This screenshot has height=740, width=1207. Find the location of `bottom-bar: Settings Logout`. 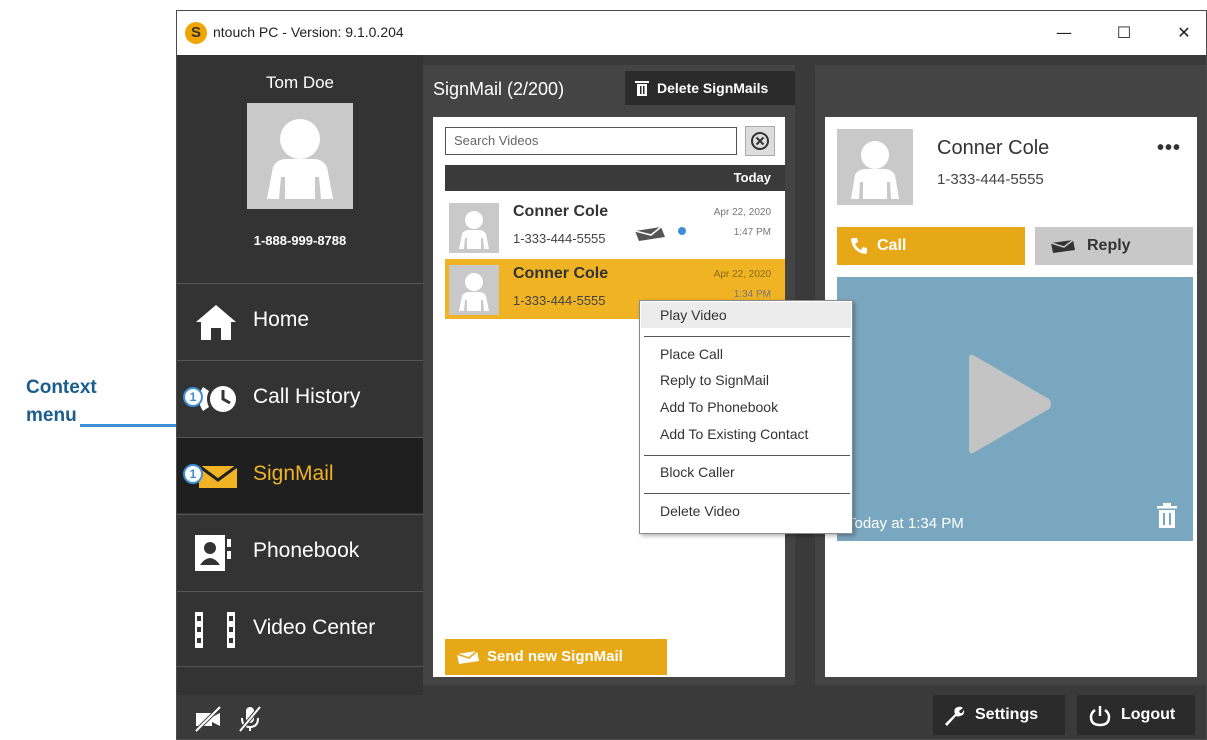

bottom-bar: Settings Logout is located at coordinates (691, 717).